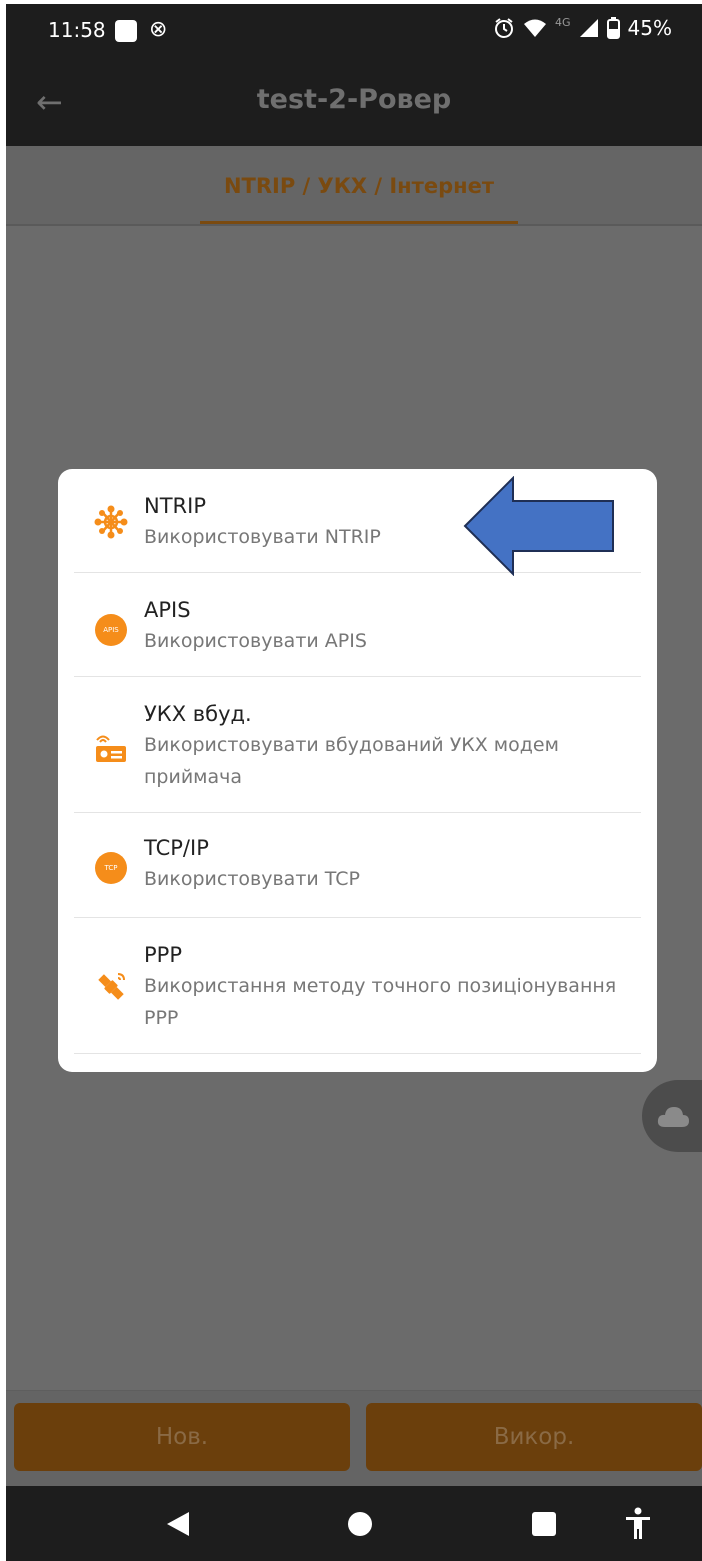 Image resolution: width=702 pixels, height=1561 pixels. Describe the element at coordinates (649, 28) in the screenshot. I see `battery-percent: 45%` at that location.